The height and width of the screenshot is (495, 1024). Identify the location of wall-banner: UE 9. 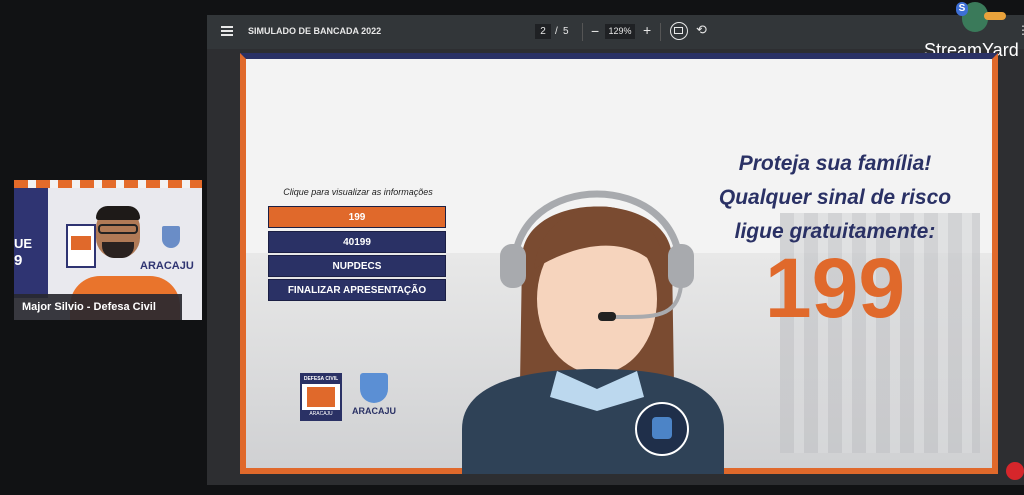
(31, 243).